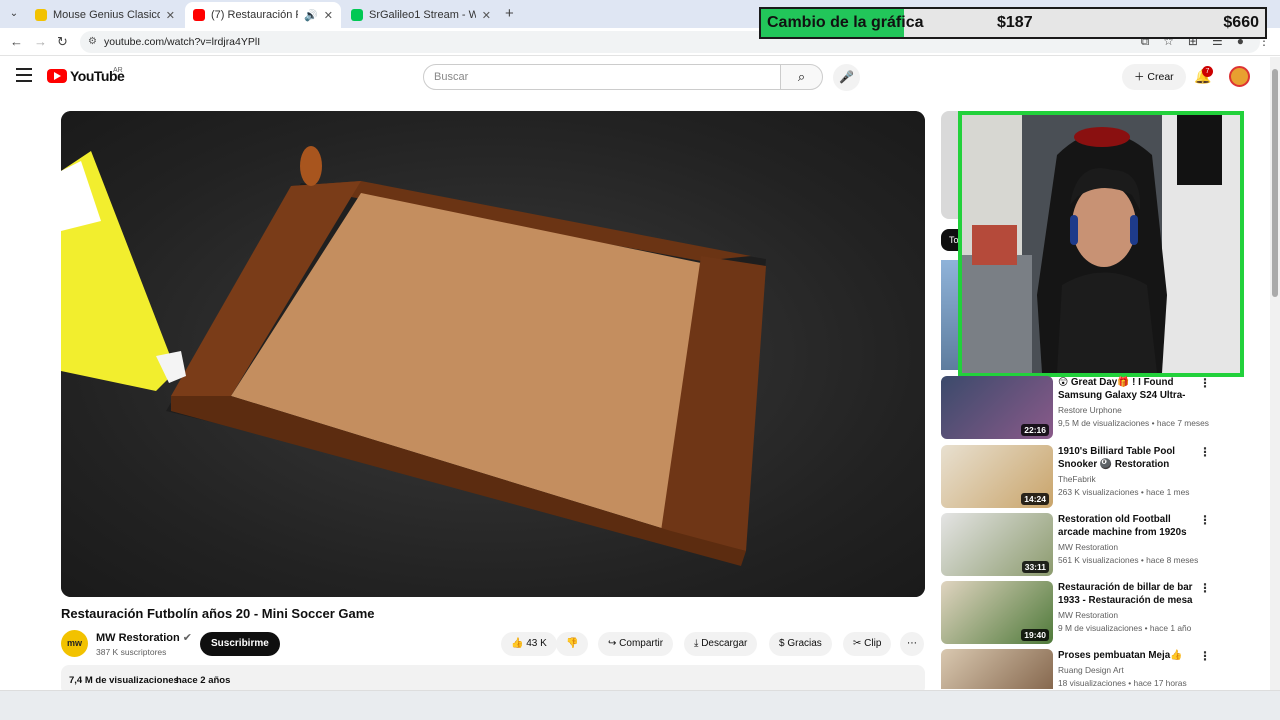 This screenshot has width=1280, height=720. I want to click on thanks-button: $ Gracias, so click(800, 644).